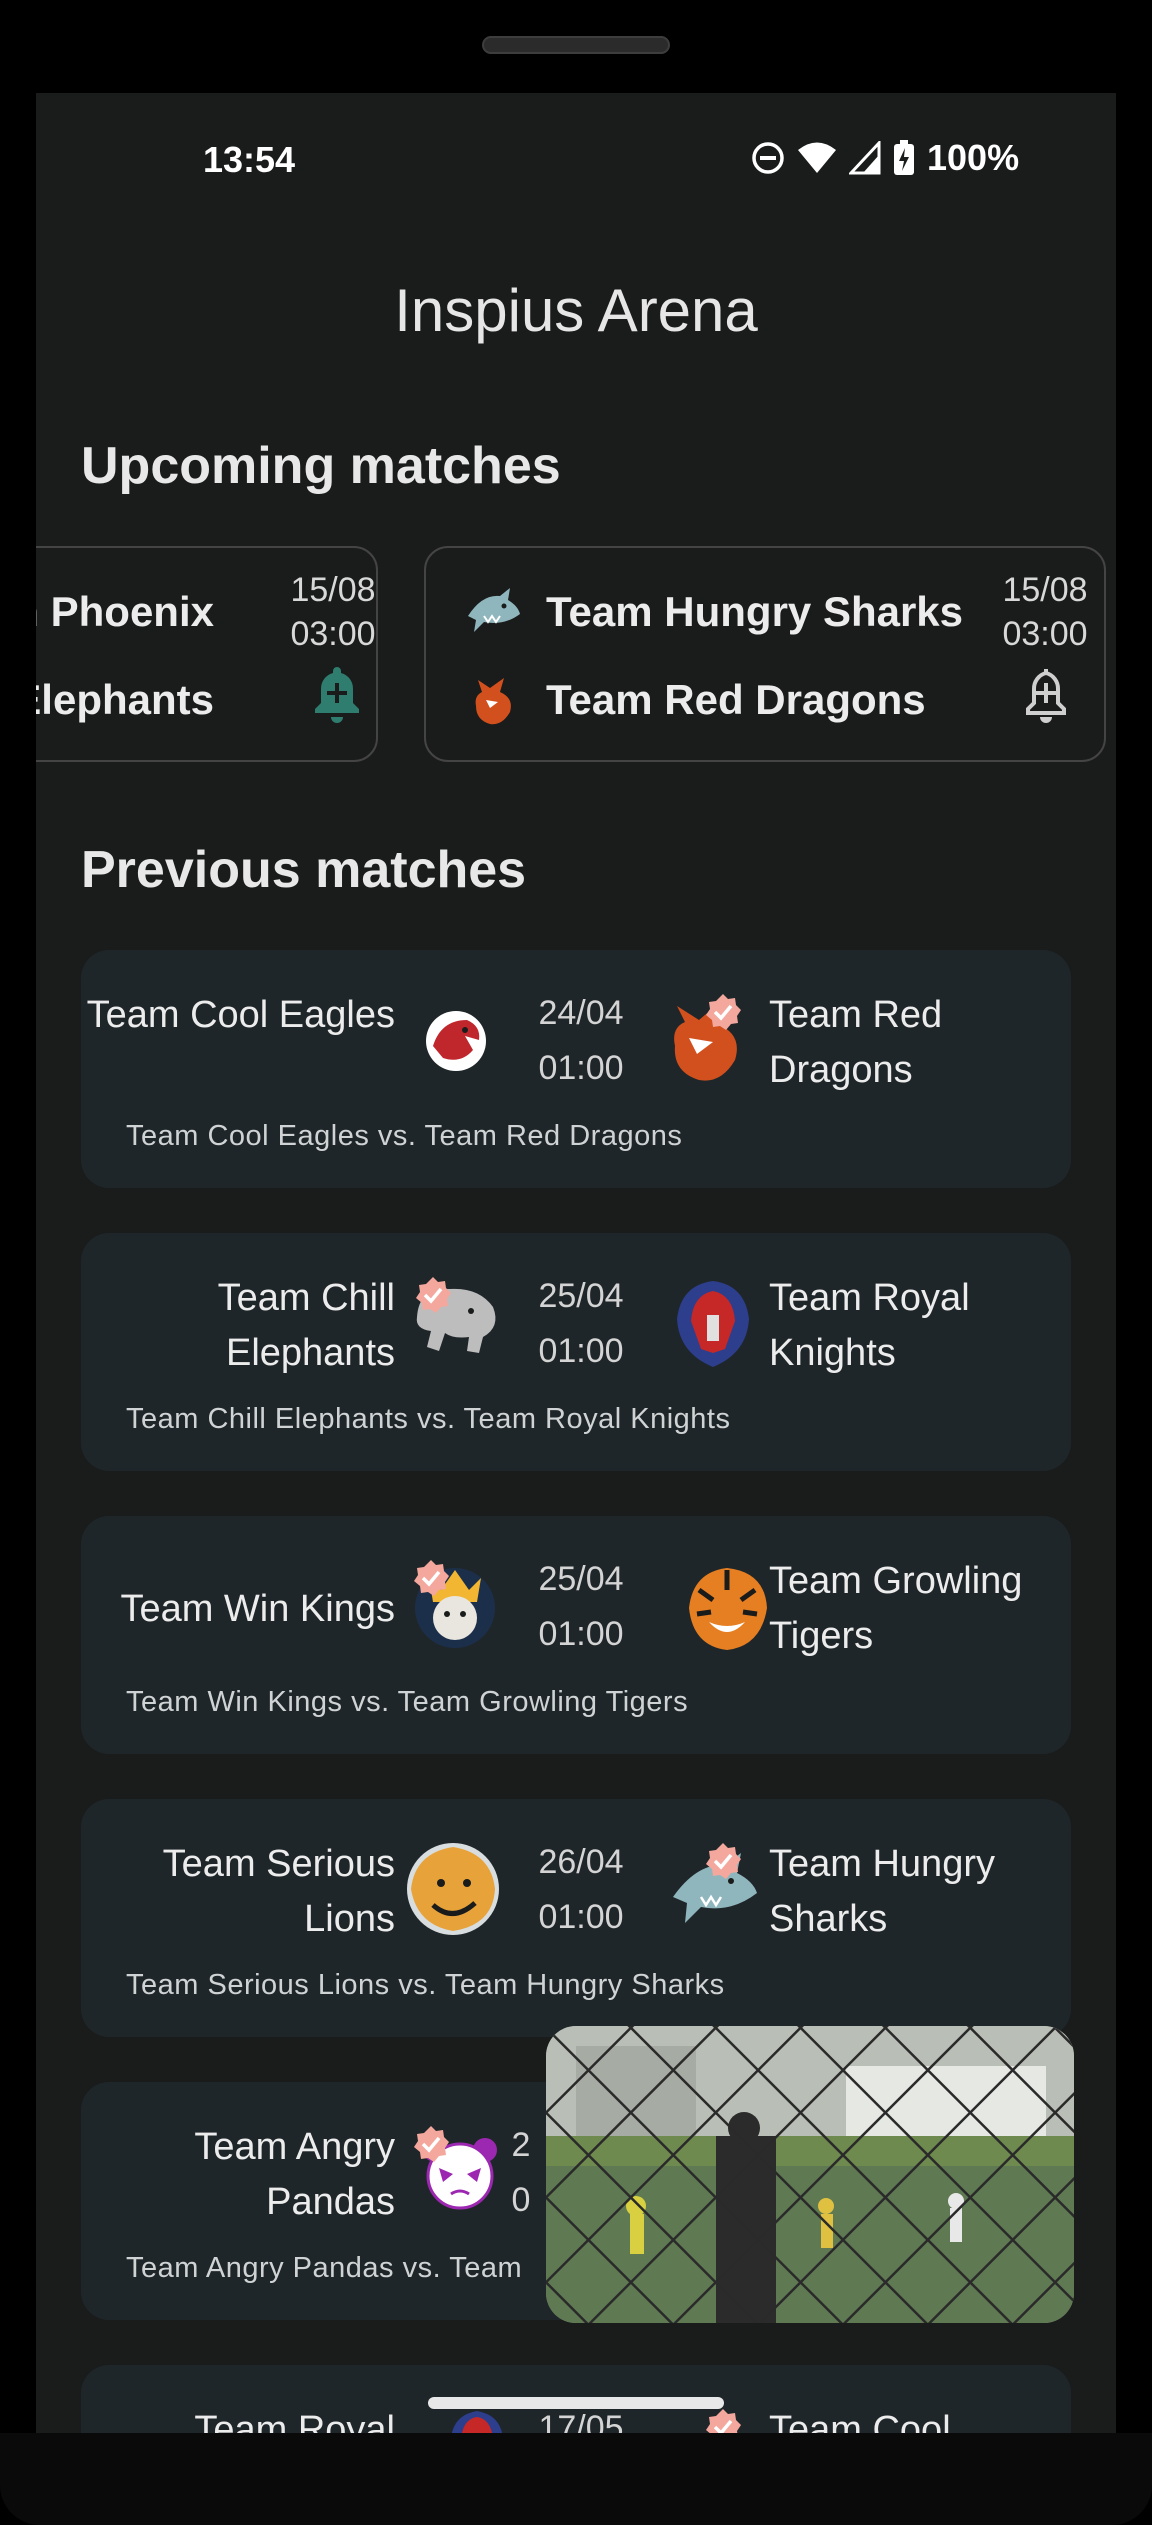 This screenshot has height=2525, width=1152. What do you see at coordinates (240, 1015) in the screenshot?
I see `home-team-name: Team Cool Eagles` at bounding box center [240, 1015].